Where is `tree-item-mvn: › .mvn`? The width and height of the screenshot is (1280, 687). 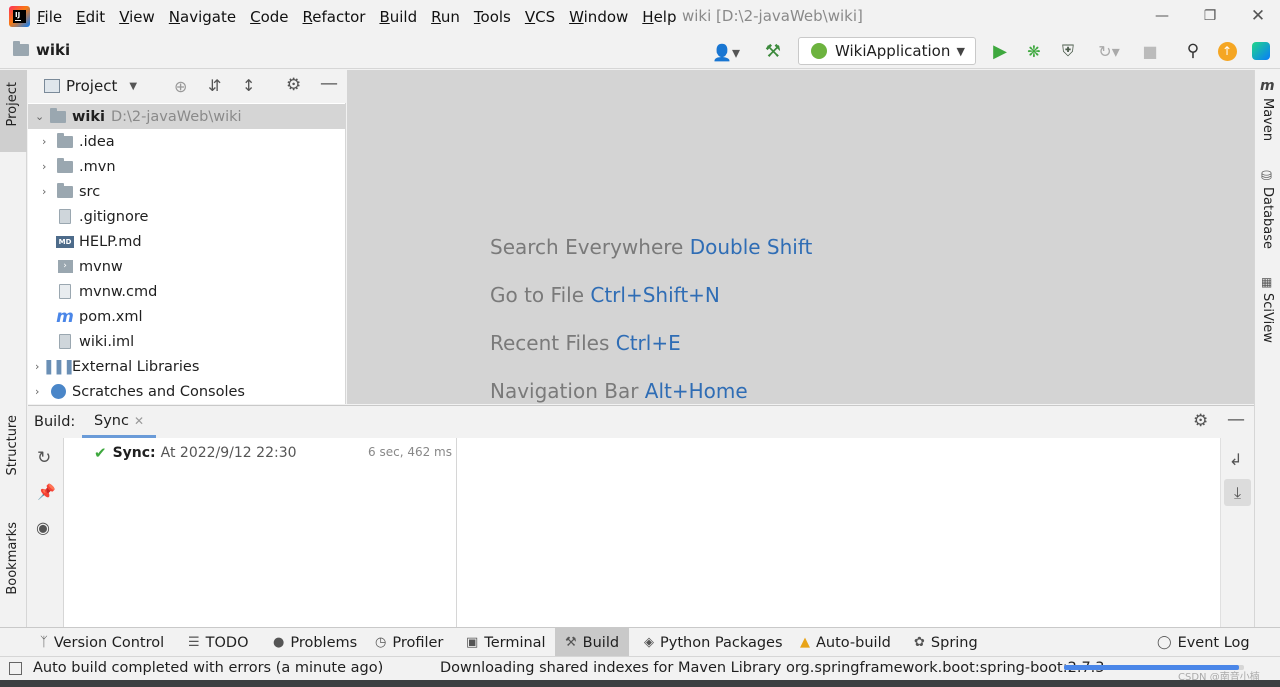
tree-item-mvn: › .mvn is located at coordinates (79, 166).